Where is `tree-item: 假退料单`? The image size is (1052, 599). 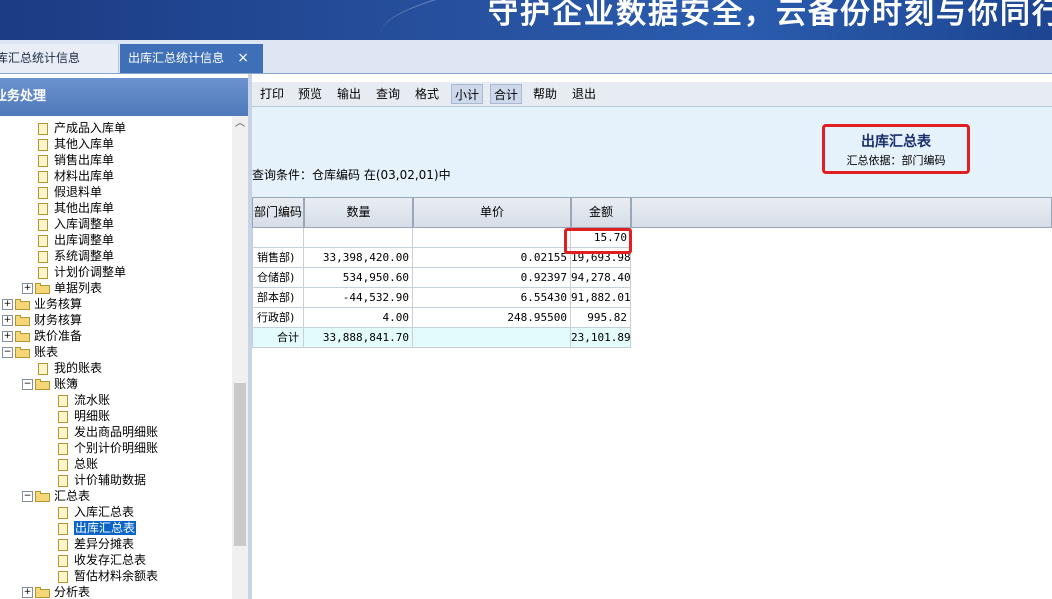 tree-item: 假退料单 is located at coordinates (70, 192).